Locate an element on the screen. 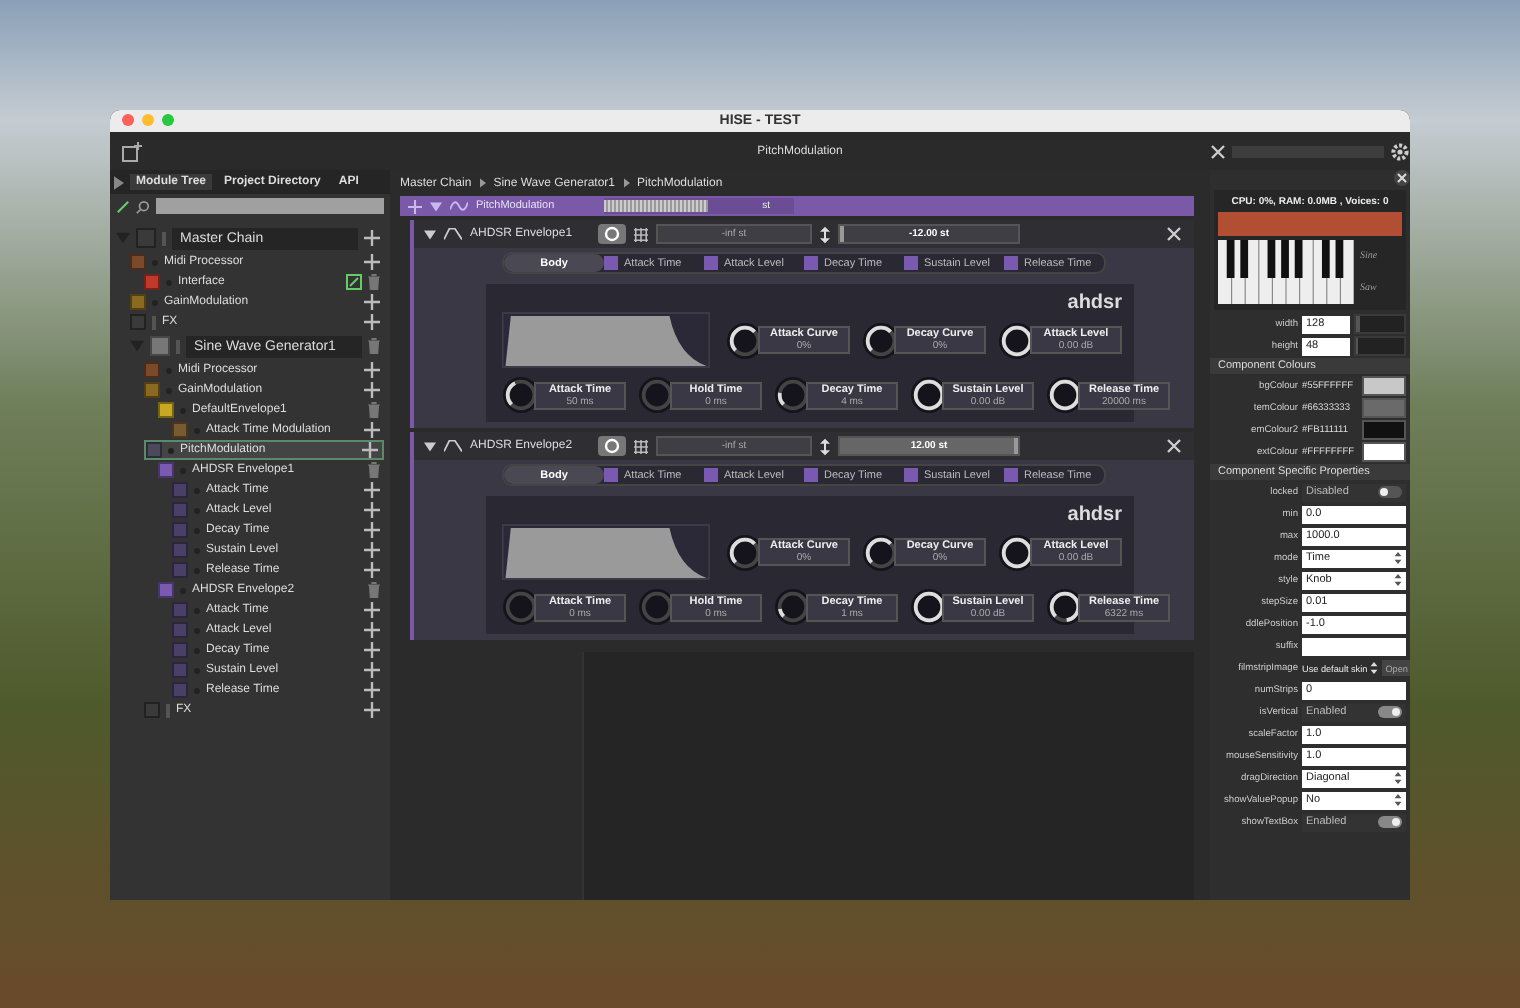 The width and height of the screenshot is (1520, 1008). edit-icon is located at coordinates (354, 282).